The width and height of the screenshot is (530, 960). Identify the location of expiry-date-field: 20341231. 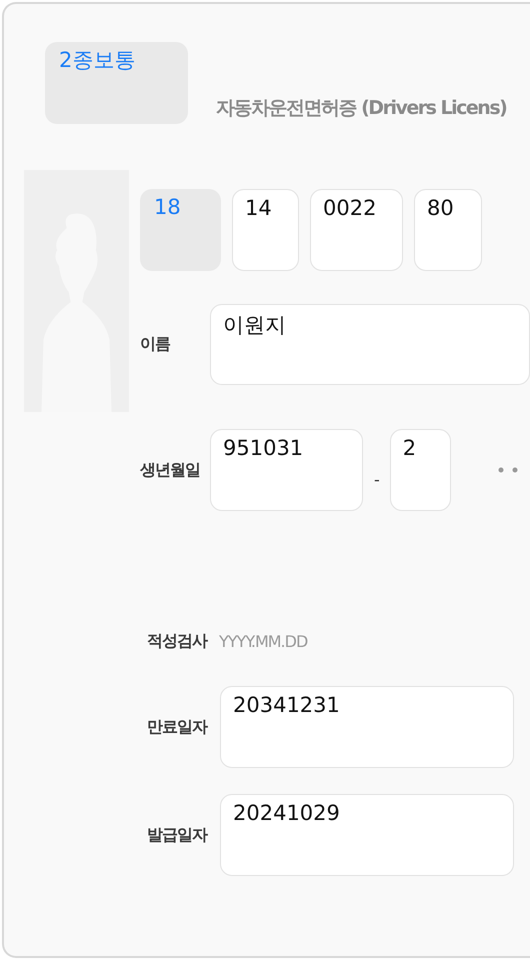
(367, 727).